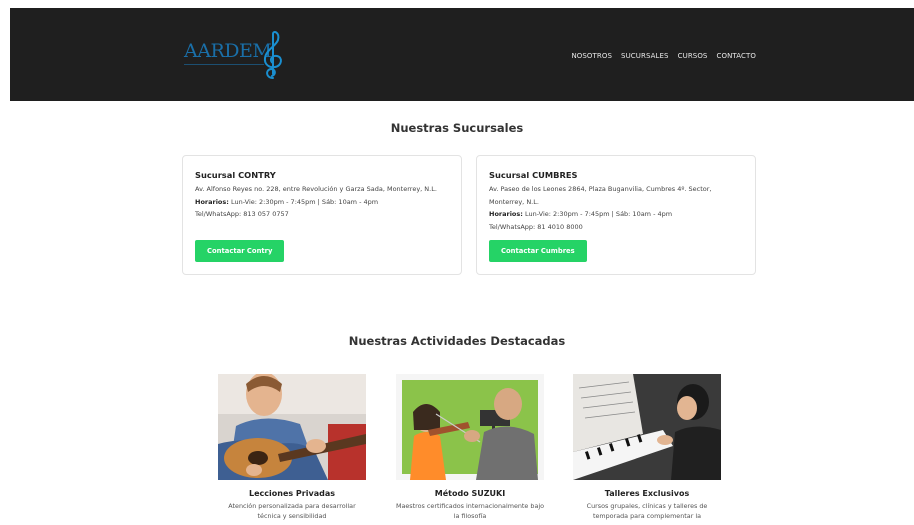 The width and height of the screenshot is (914, 525). What do you see at coordinates (240, 251) in the screenshot?
I see `contact-contry-button: Contactar Contry` at bounding box center [240, 251].